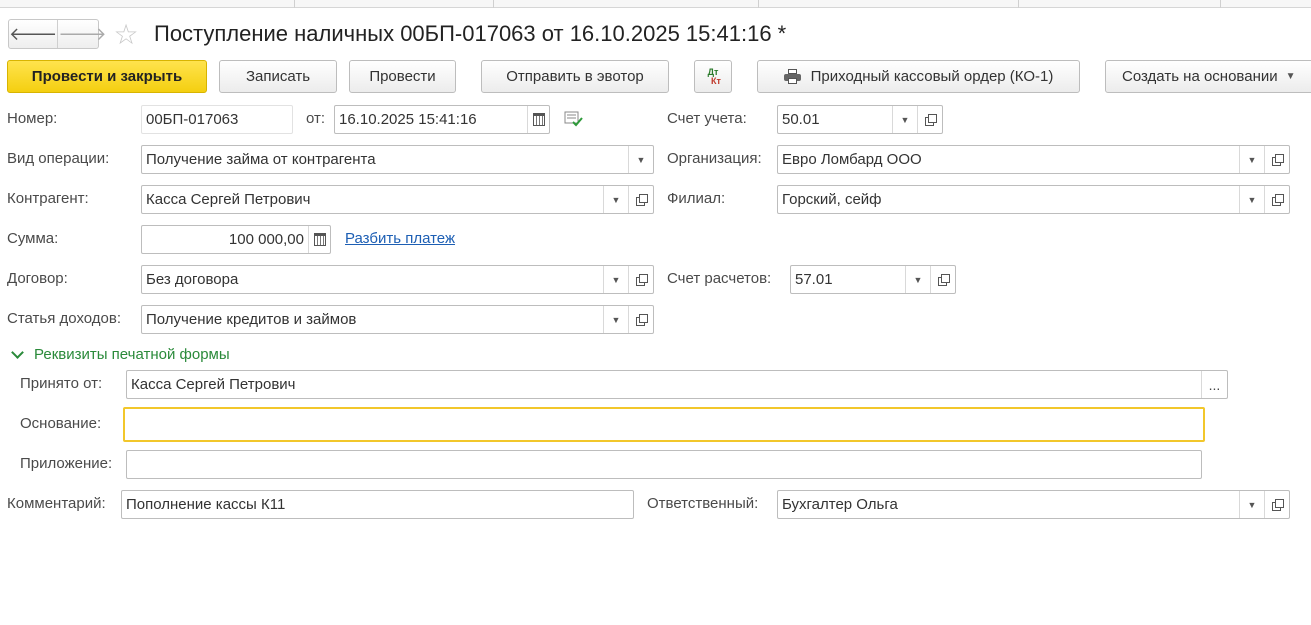  I want to click on print-ko1-button: Приходный кассовый ордер (КО-1), so click(918, 76).